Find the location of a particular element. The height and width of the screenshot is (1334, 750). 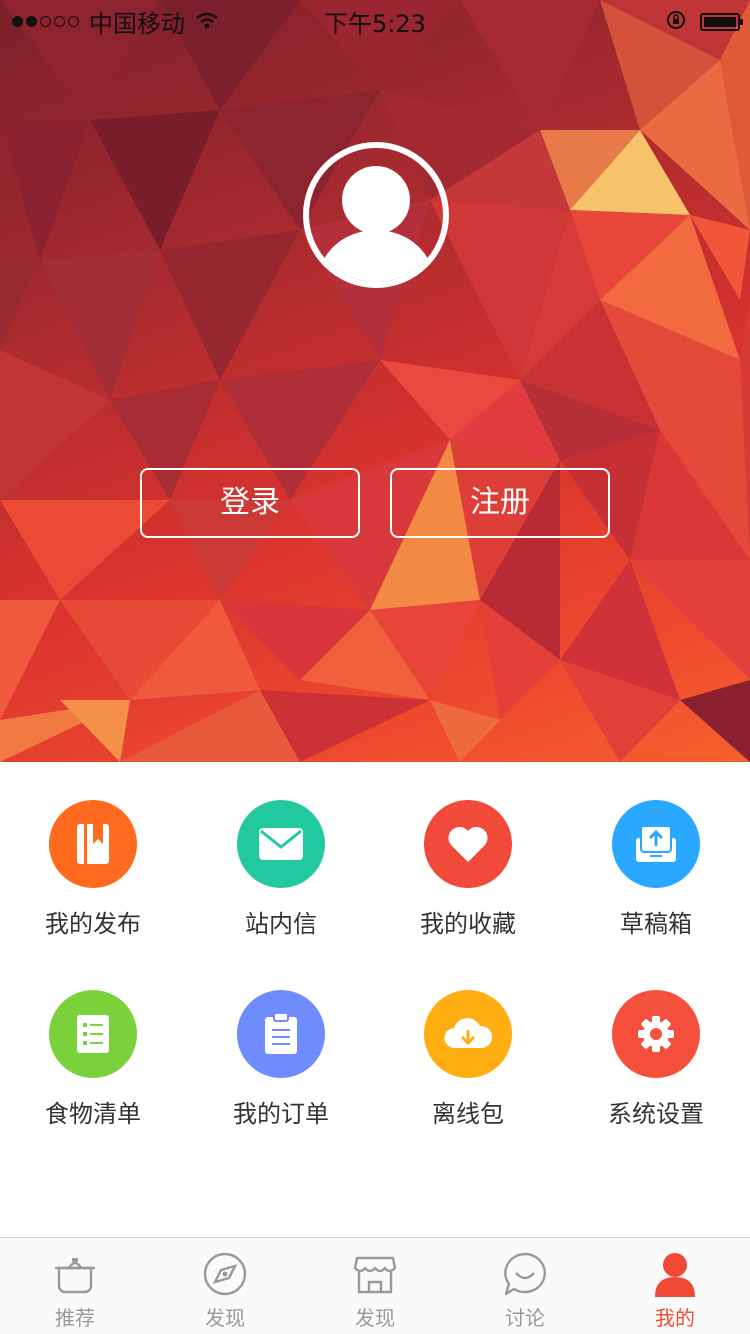

menu-item-label: 我的订单 is located at coordinates (281, 1114).